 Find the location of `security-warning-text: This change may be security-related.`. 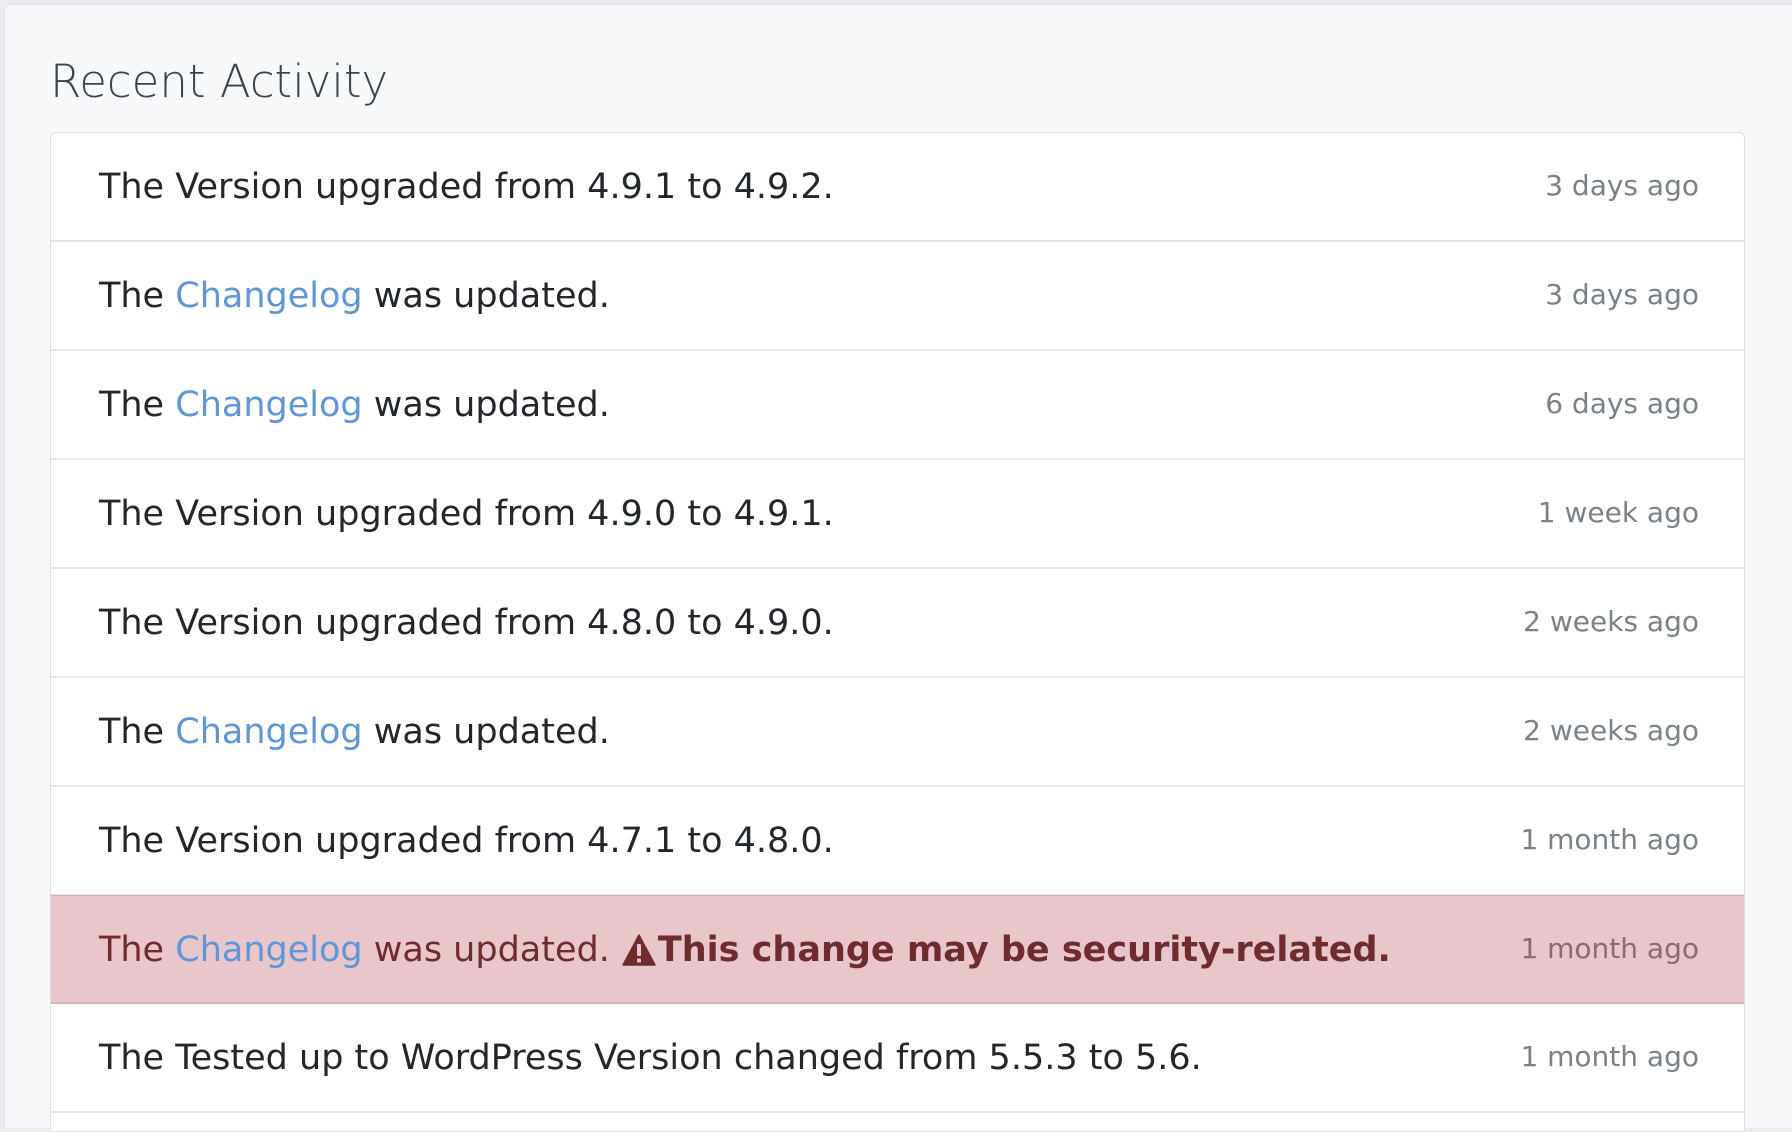

security-warning-text: This change may be security-related. is located at coordinates (1024, 949).